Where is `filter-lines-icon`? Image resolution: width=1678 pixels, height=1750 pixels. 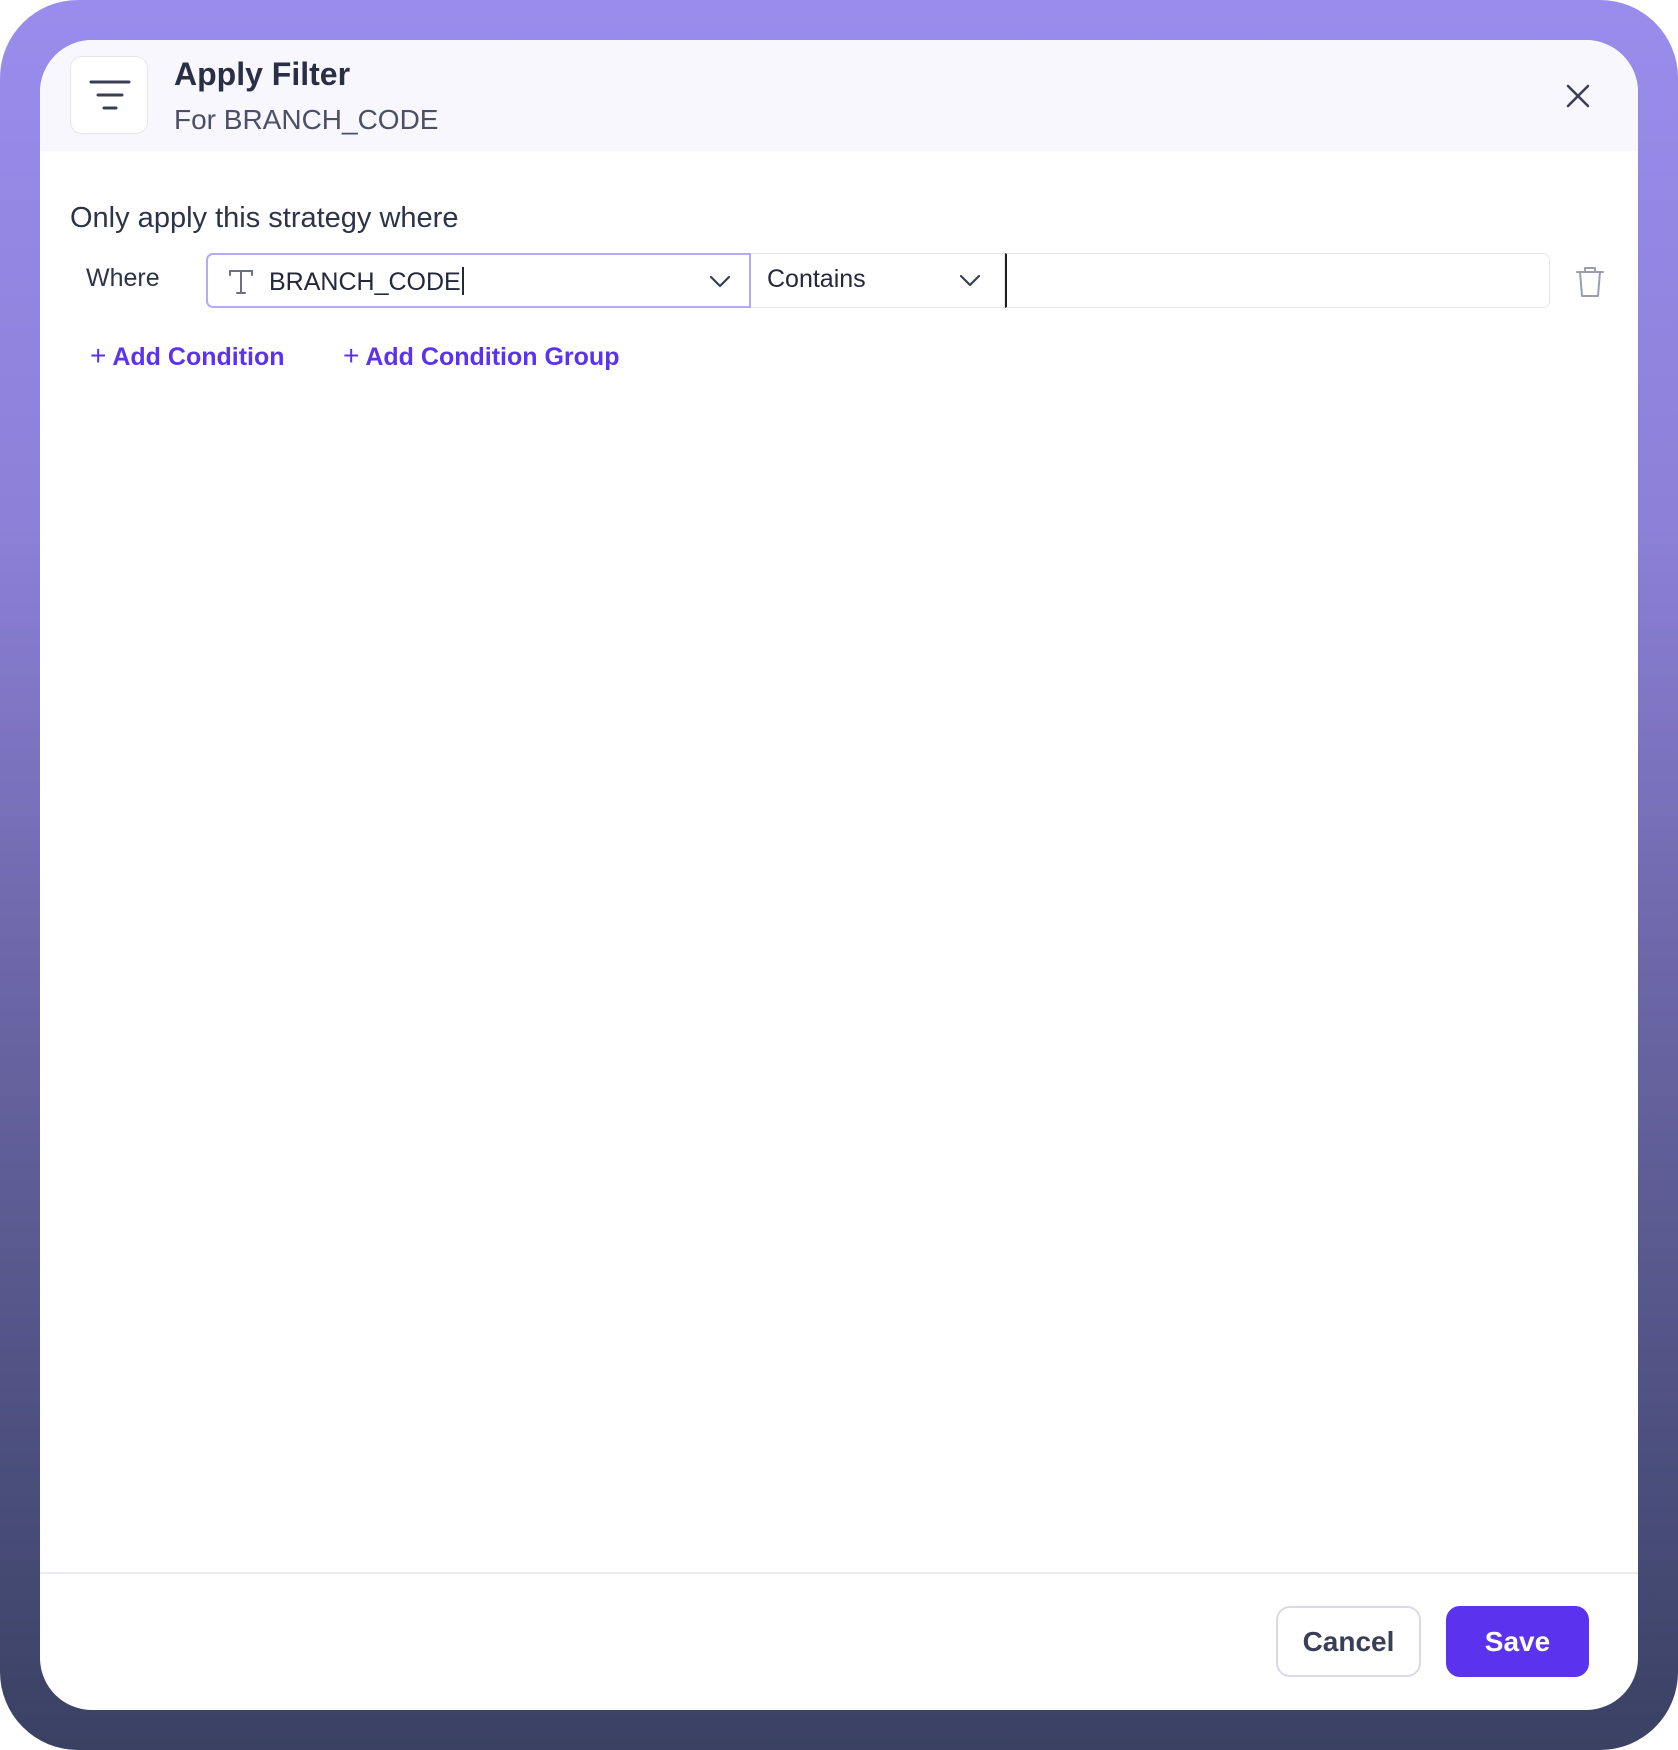
filter-lines-icon is located at coordinates (110, 95).